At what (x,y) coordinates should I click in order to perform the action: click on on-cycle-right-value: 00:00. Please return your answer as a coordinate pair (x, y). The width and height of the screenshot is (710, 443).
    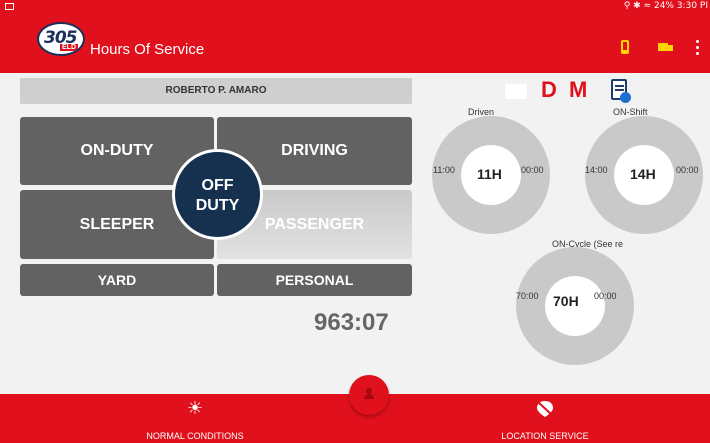
    Looking at the image, I should click on (605, 296).